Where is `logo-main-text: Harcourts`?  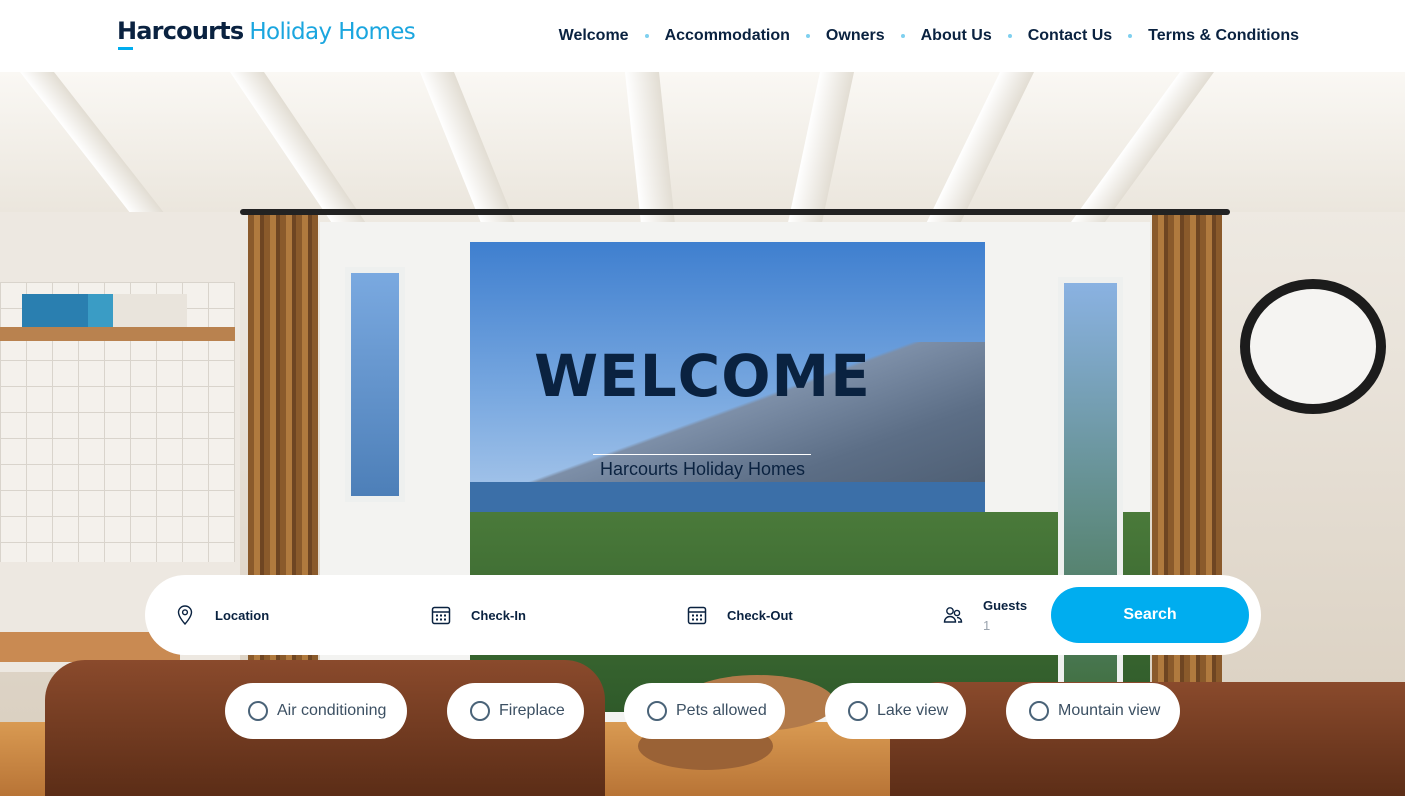
logo-main-text: Harcourts is located at coordinates (180, 33).